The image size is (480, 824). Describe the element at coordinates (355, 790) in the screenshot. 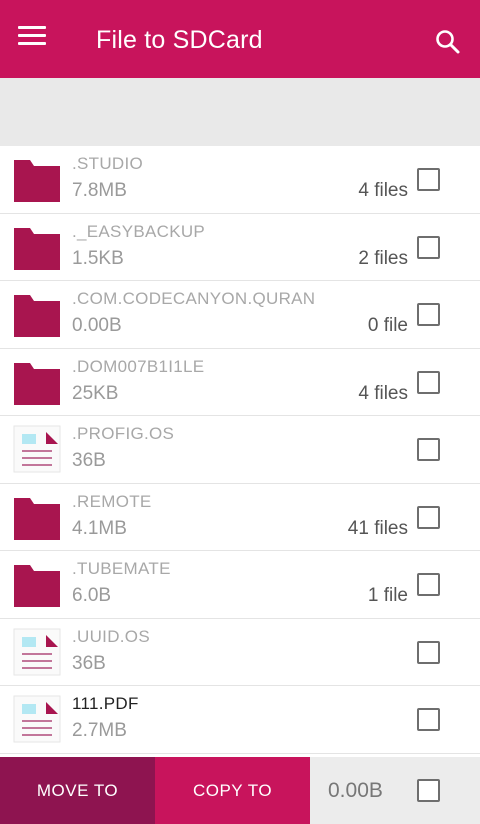

I see `selected-size: 0.00B` at that location.